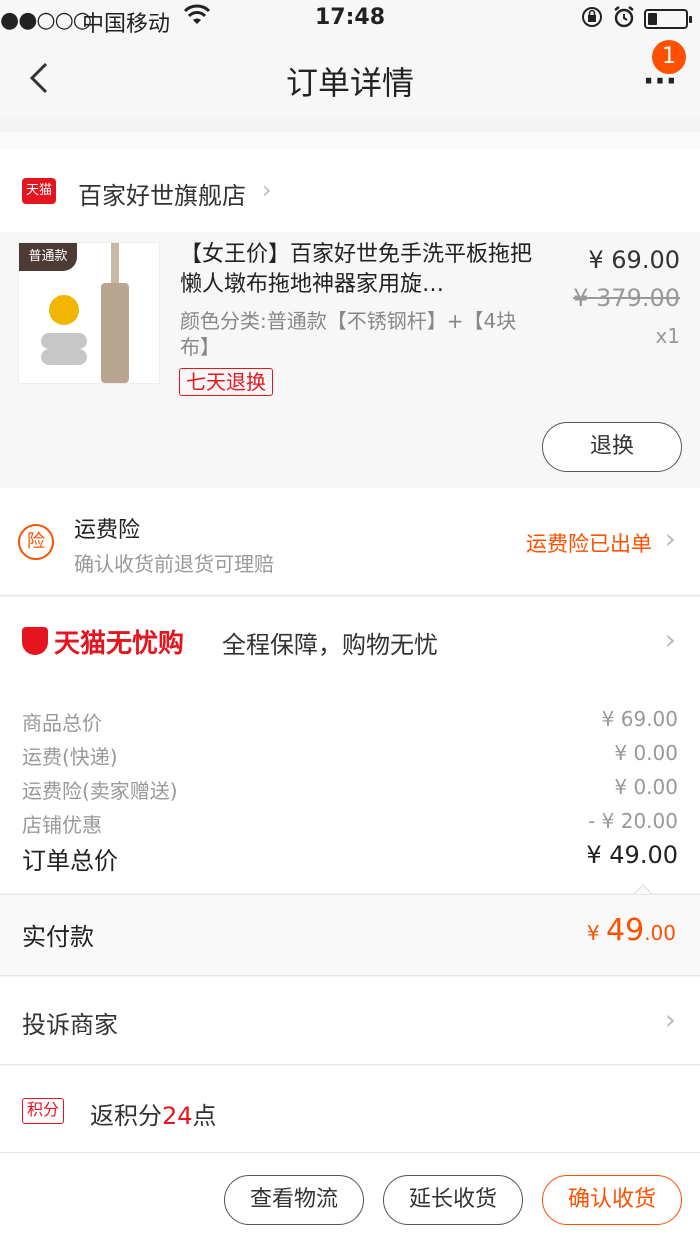  I want to click on worry-free-row: 天猫无忧购 全程保障，购物无忧 ›, so click(350, 642).